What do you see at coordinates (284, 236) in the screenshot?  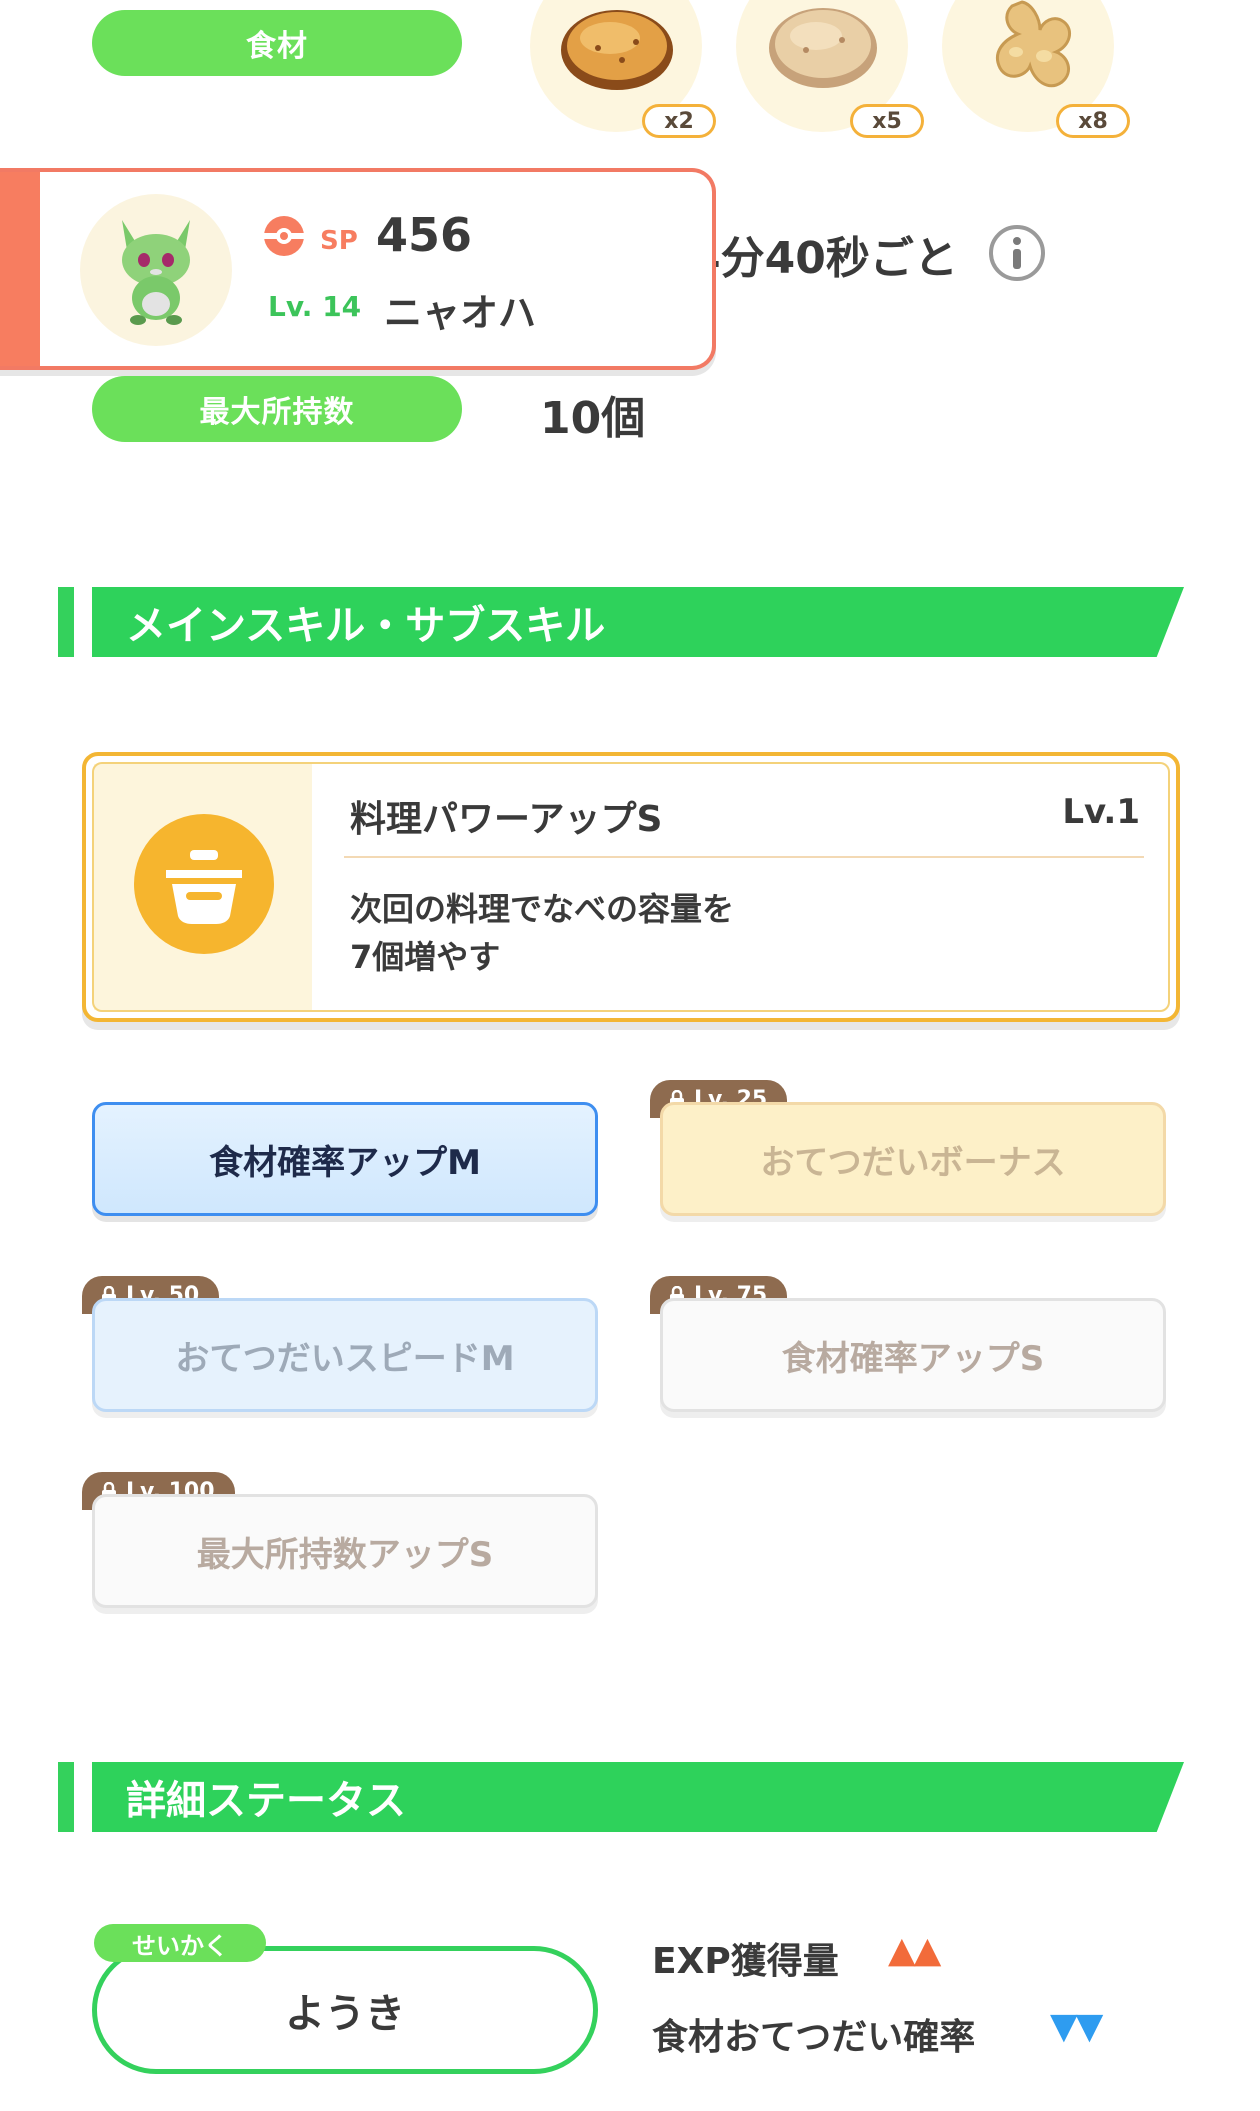 I see `pokeball-icon` at bounding box center [284, 236].